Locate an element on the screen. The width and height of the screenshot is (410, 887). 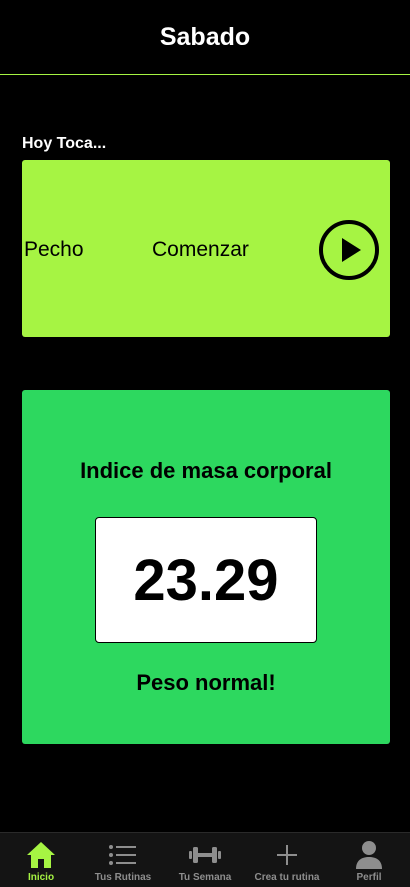
tab-label: Tu Semana is located at coordinates (205, 877).